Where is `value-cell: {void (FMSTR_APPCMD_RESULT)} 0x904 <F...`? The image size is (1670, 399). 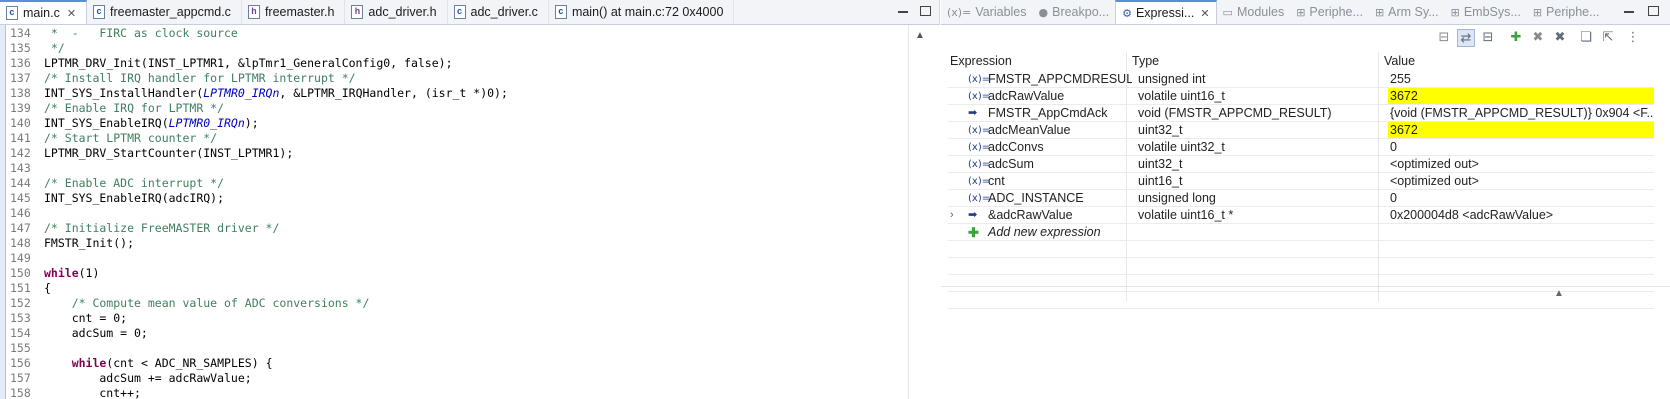
value-cell: {void (FMSTR_APPCMD_RESULT)} 0x904 <F... is located at coordinates (1521, 113).